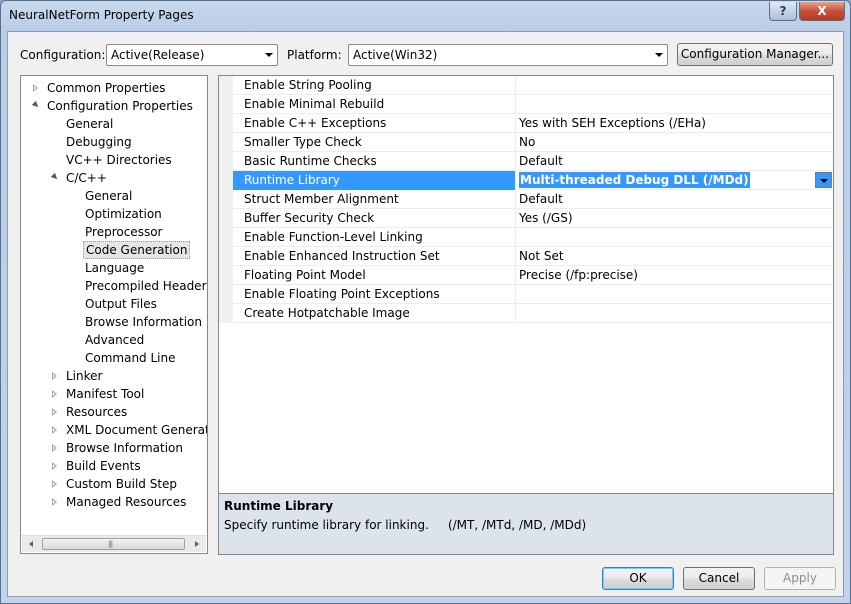 The width and height of the screenshot is (851, 604). What do you see at coordinates (105, 394) in the screenshot?
I see `tree-item: Manifest Tool` at bounding box center [105, 394].